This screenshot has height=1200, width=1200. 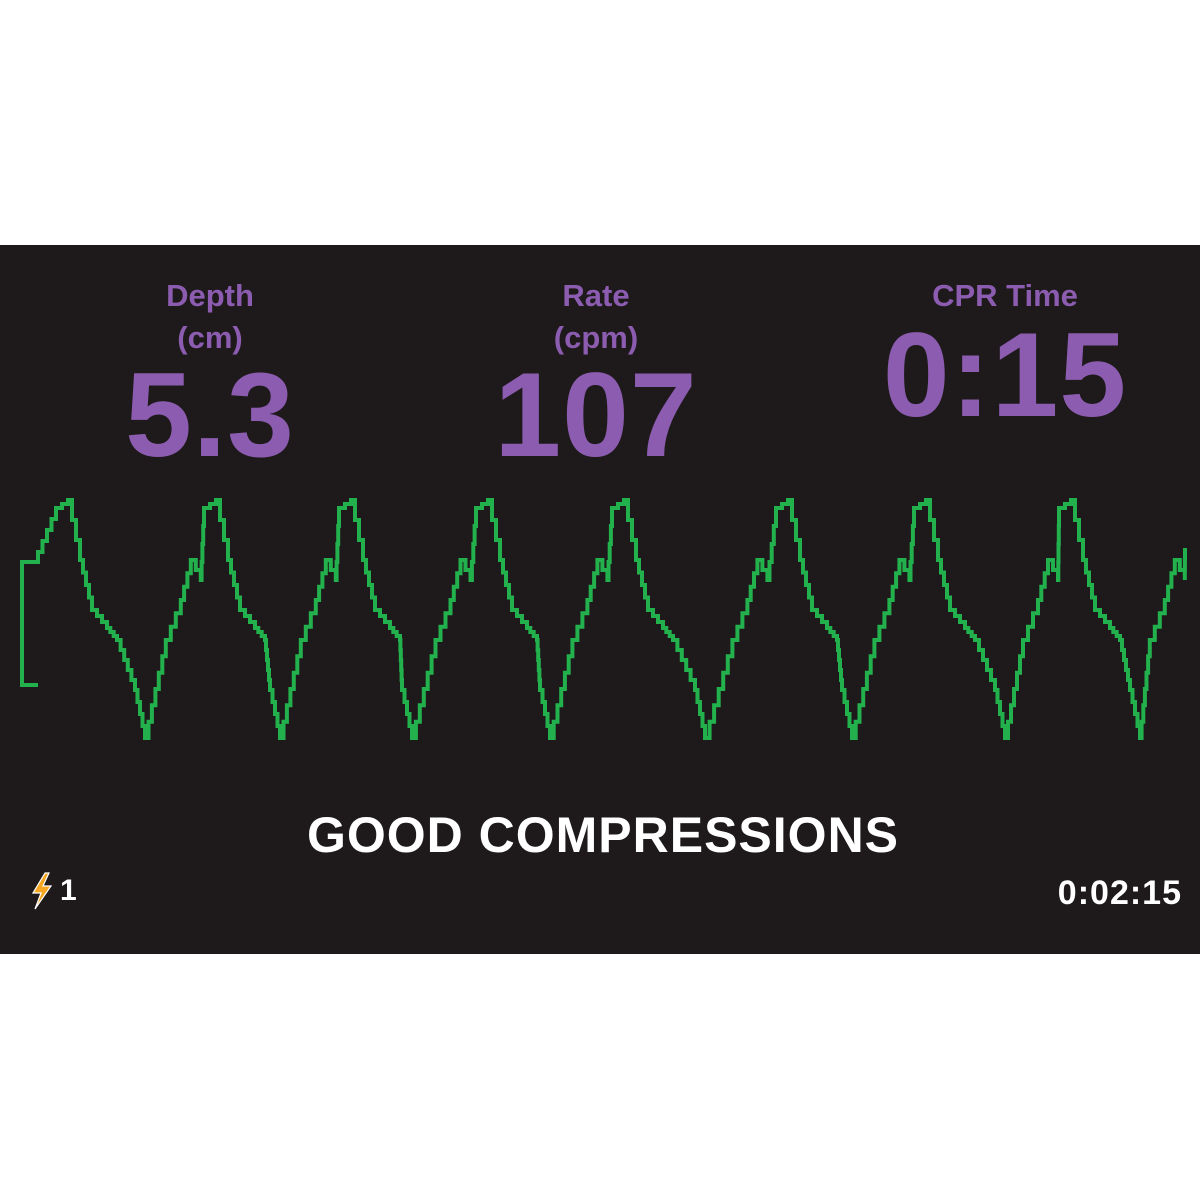 What do you see at coordinates (1119, 893) in the screenshot?
I see `elapsed-time: 0:02:15` at bounding box center [1119, 893].